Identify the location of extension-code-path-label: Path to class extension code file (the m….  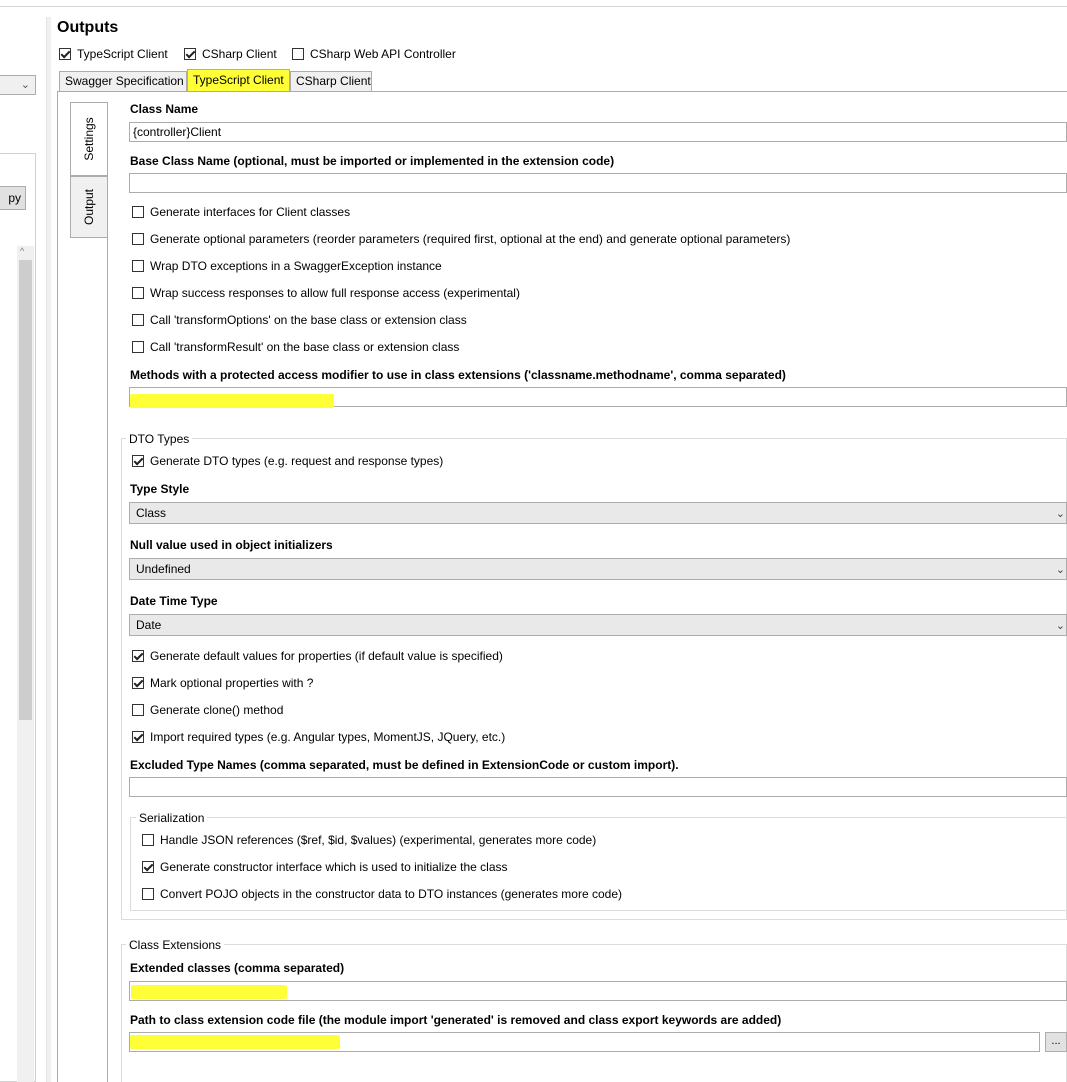
(456, 1020).